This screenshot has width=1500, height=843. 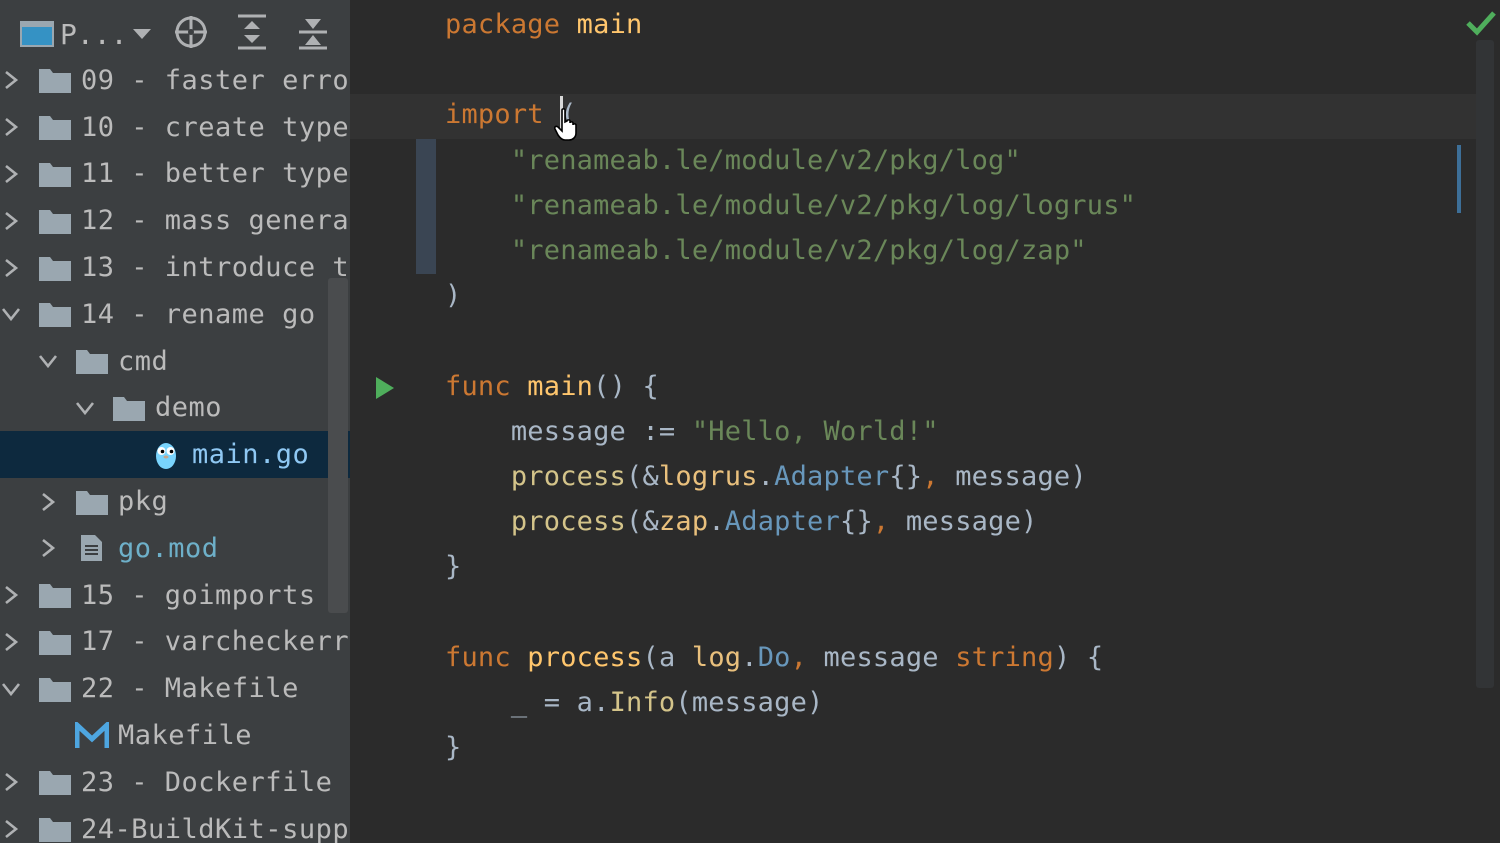 I want to click on code-line: "renameab.le/module/v2/pkg/log", so click(x=733, y=160).